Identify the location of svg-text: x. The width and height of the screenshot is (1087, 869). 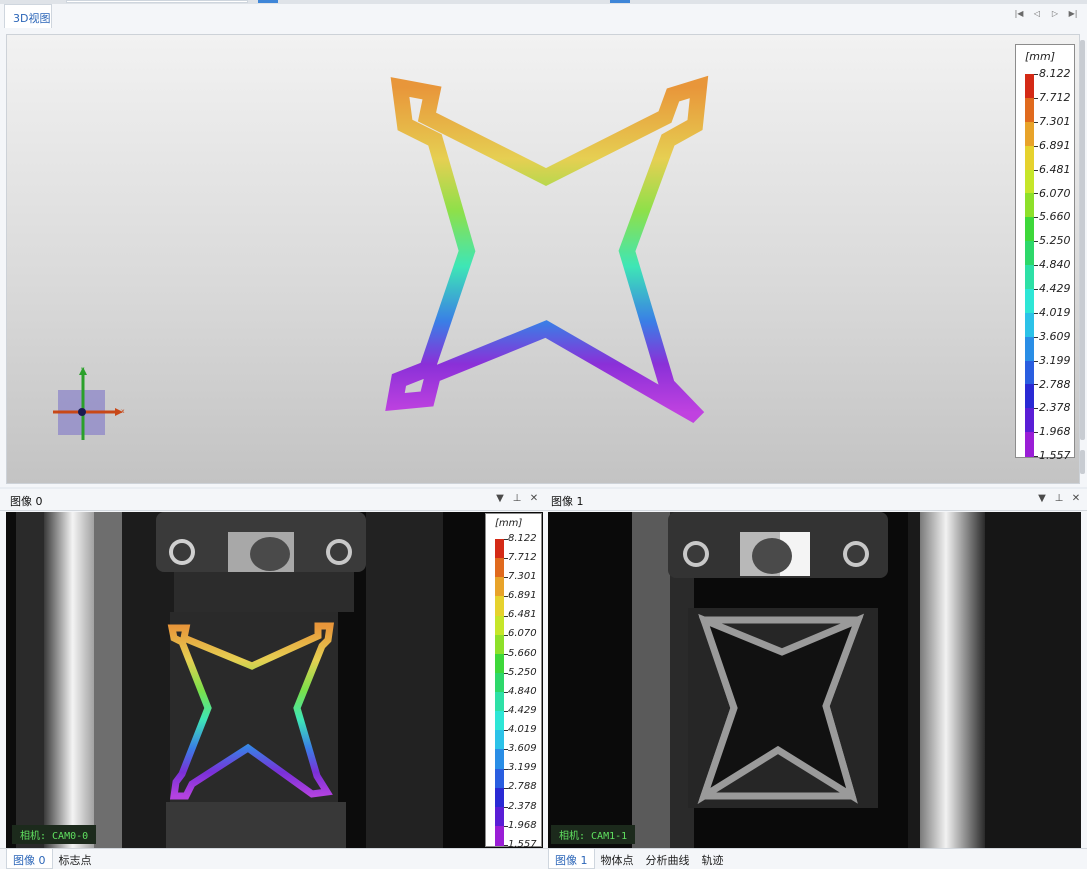
(123, 411).